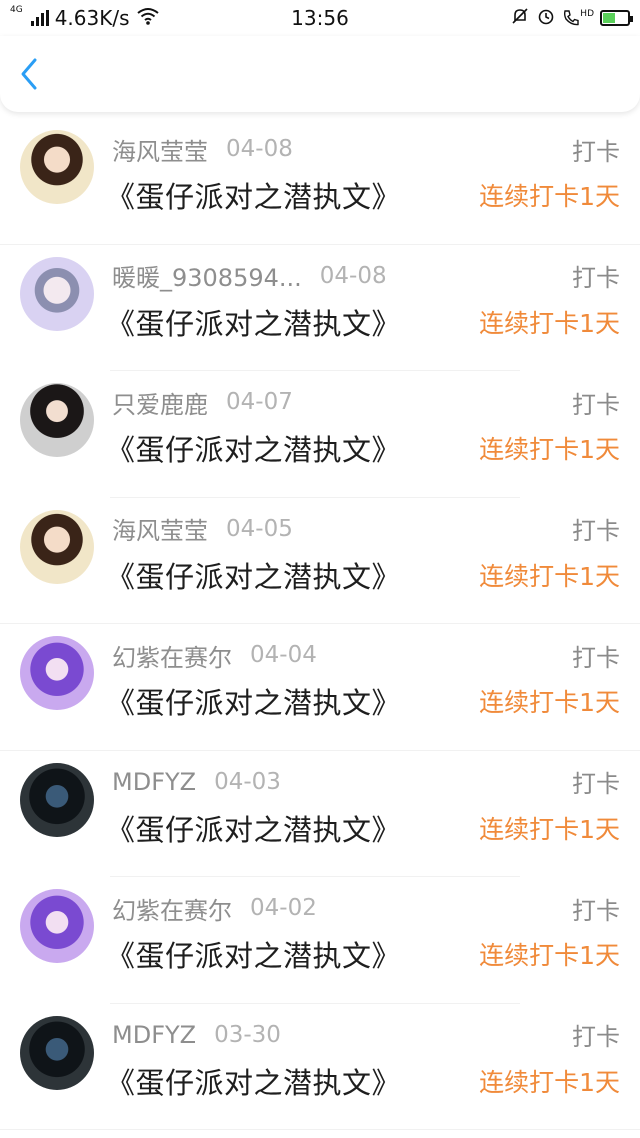  I want to click on checkin-date: 04-05, so click(259, 528).